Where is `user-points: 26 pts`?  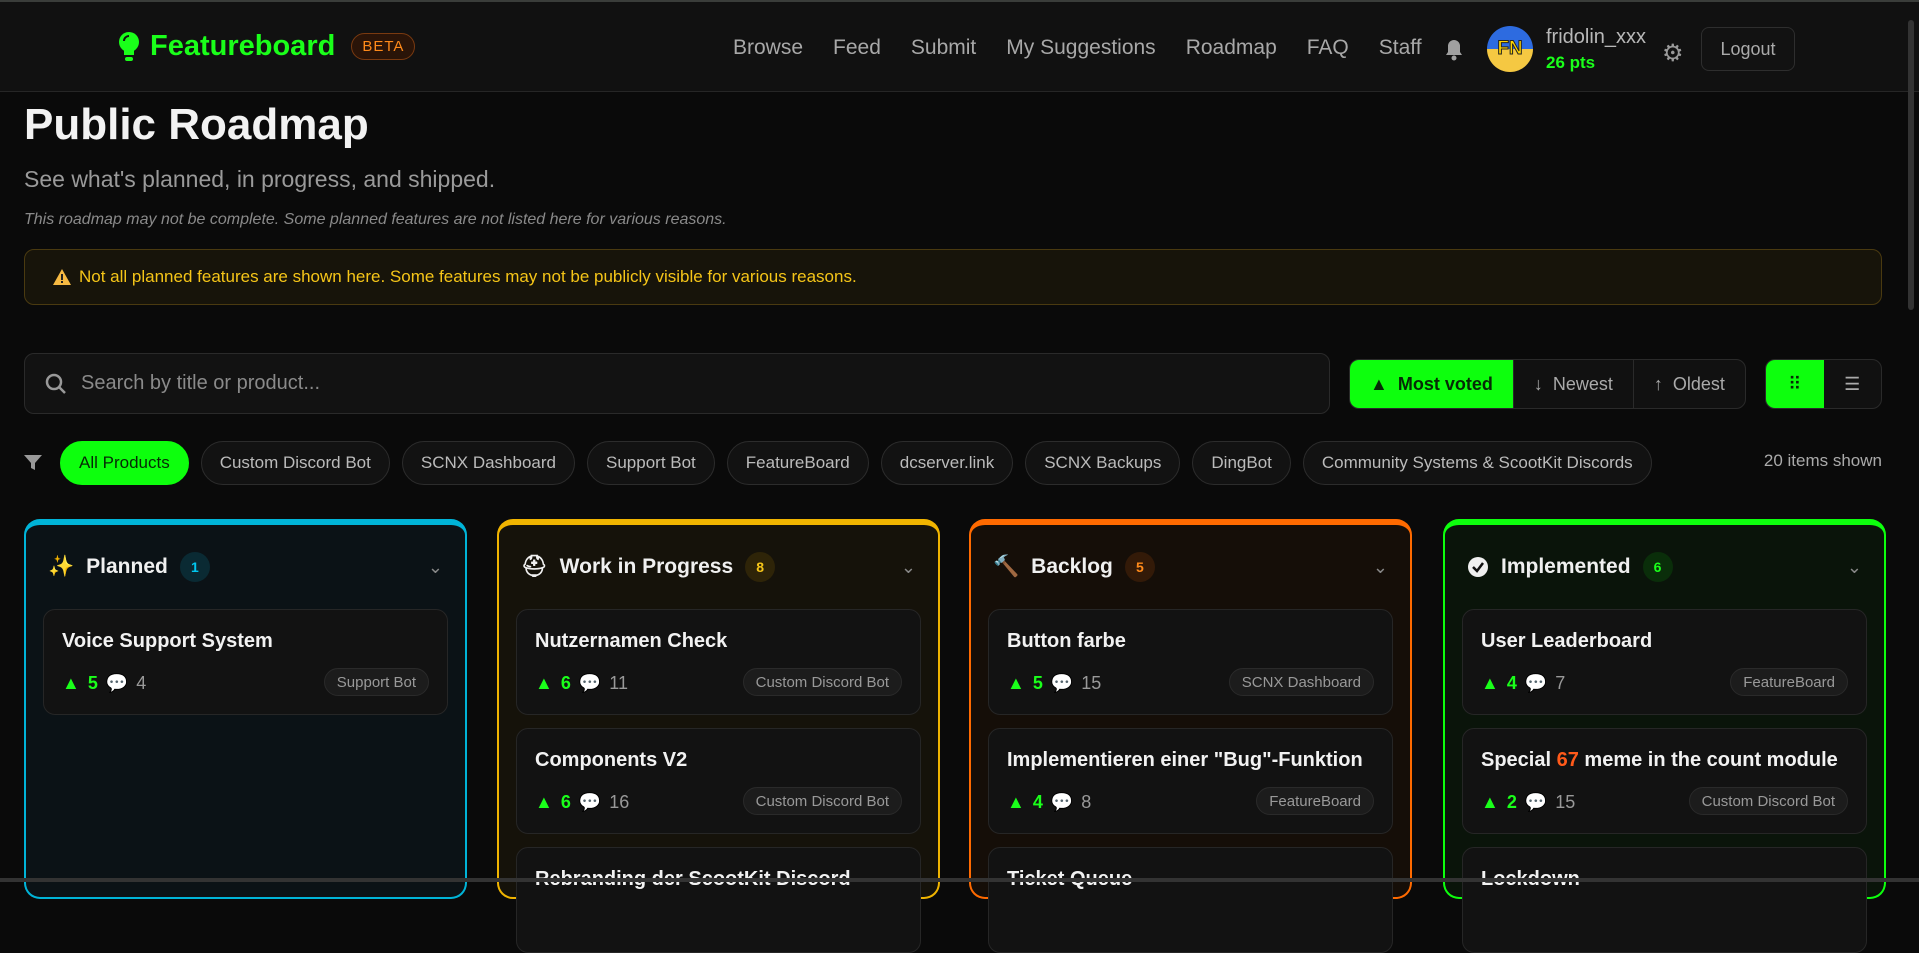
user-points: 26 pts is located at coordinates (1571, 62).